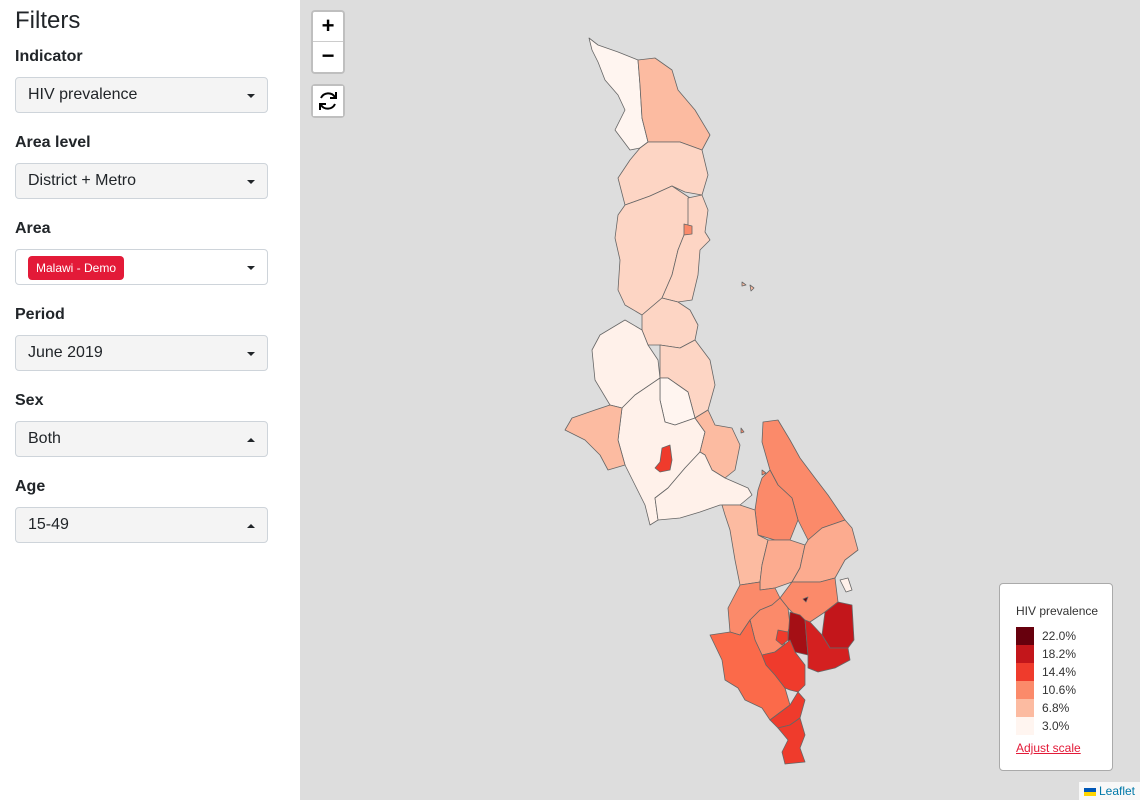 This screenshot has width=1140, height=800. I want to click on leaflet-link: Leaflet, so click(1117, 791).